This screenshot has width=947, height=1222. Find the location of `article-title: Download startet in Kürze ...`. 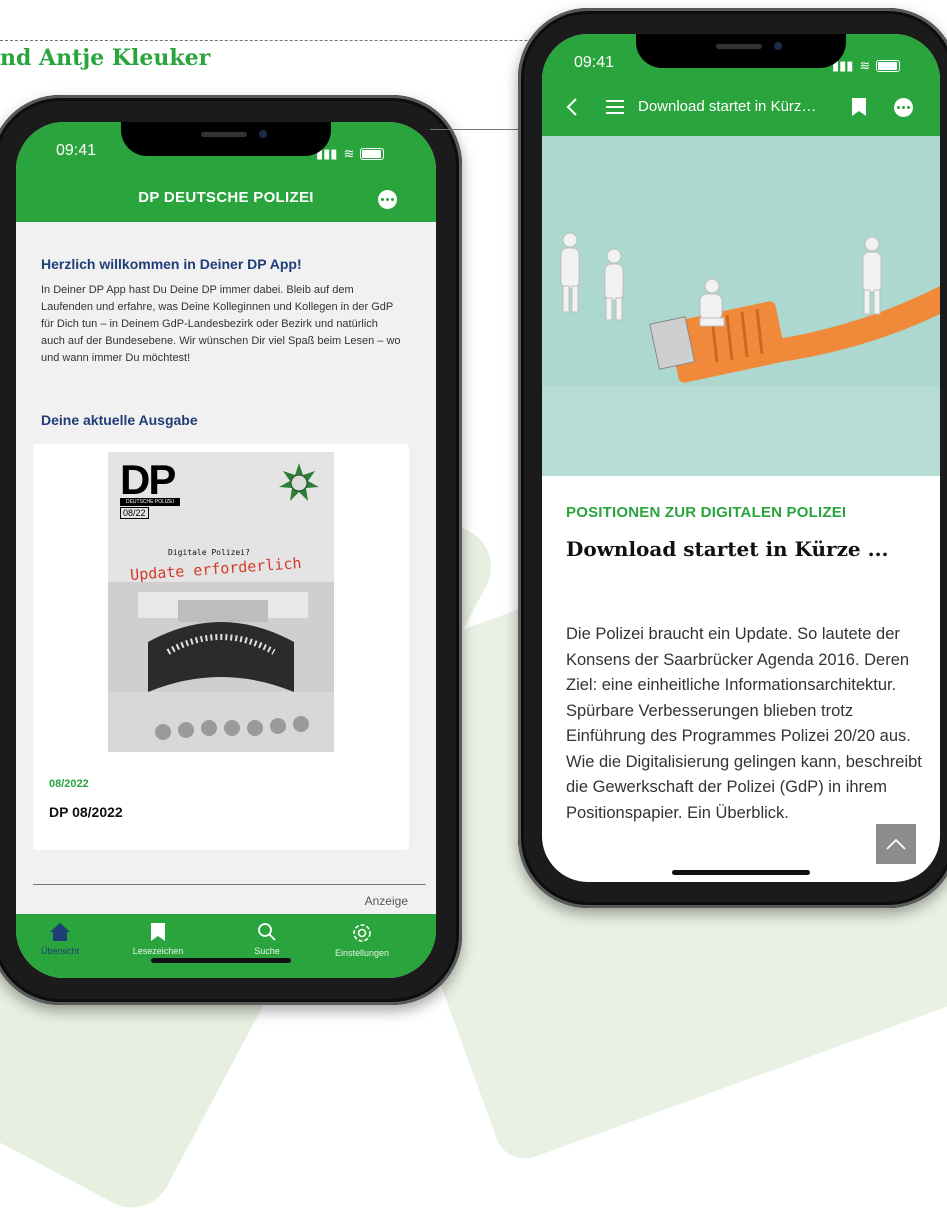

article-title: Download startet in Kürze ... is located at coordinates (727, 549).